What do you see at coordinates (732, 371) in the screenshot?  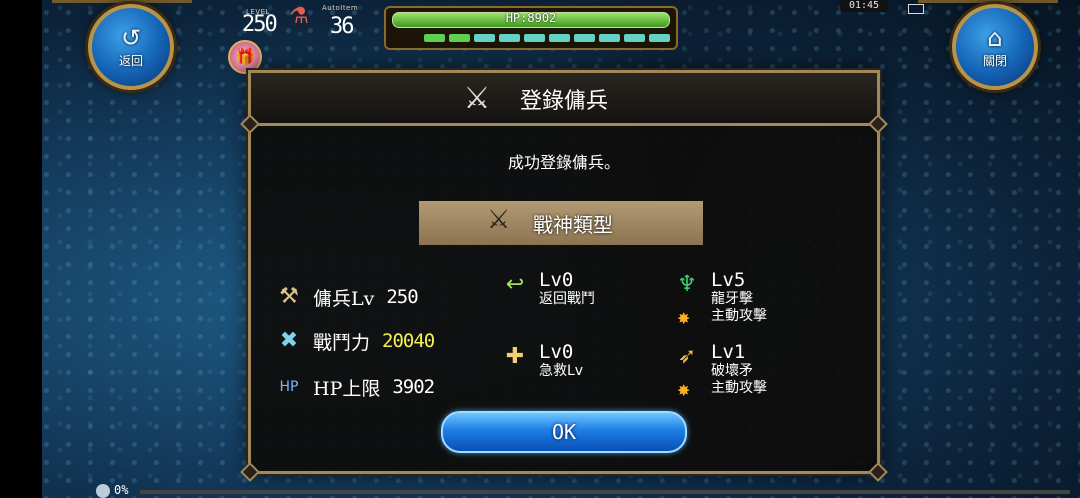 I see `skill-name: 破壞矛` at bounding box center [732, 371].